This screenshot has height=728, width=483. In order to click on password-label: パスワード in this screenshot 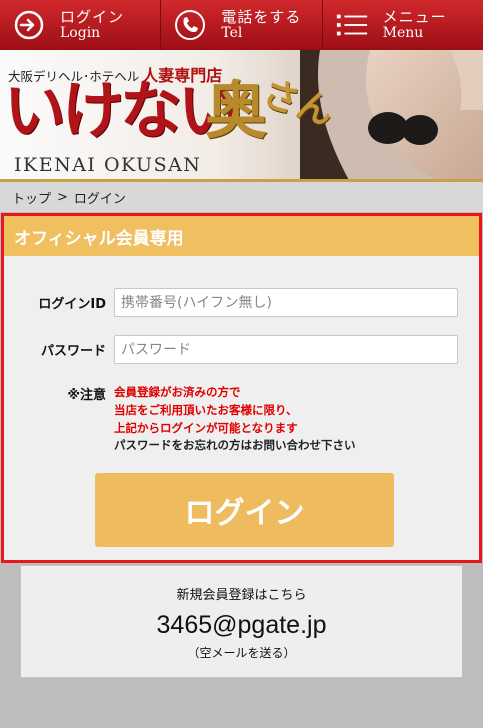, I will do `click(73, 351)`.